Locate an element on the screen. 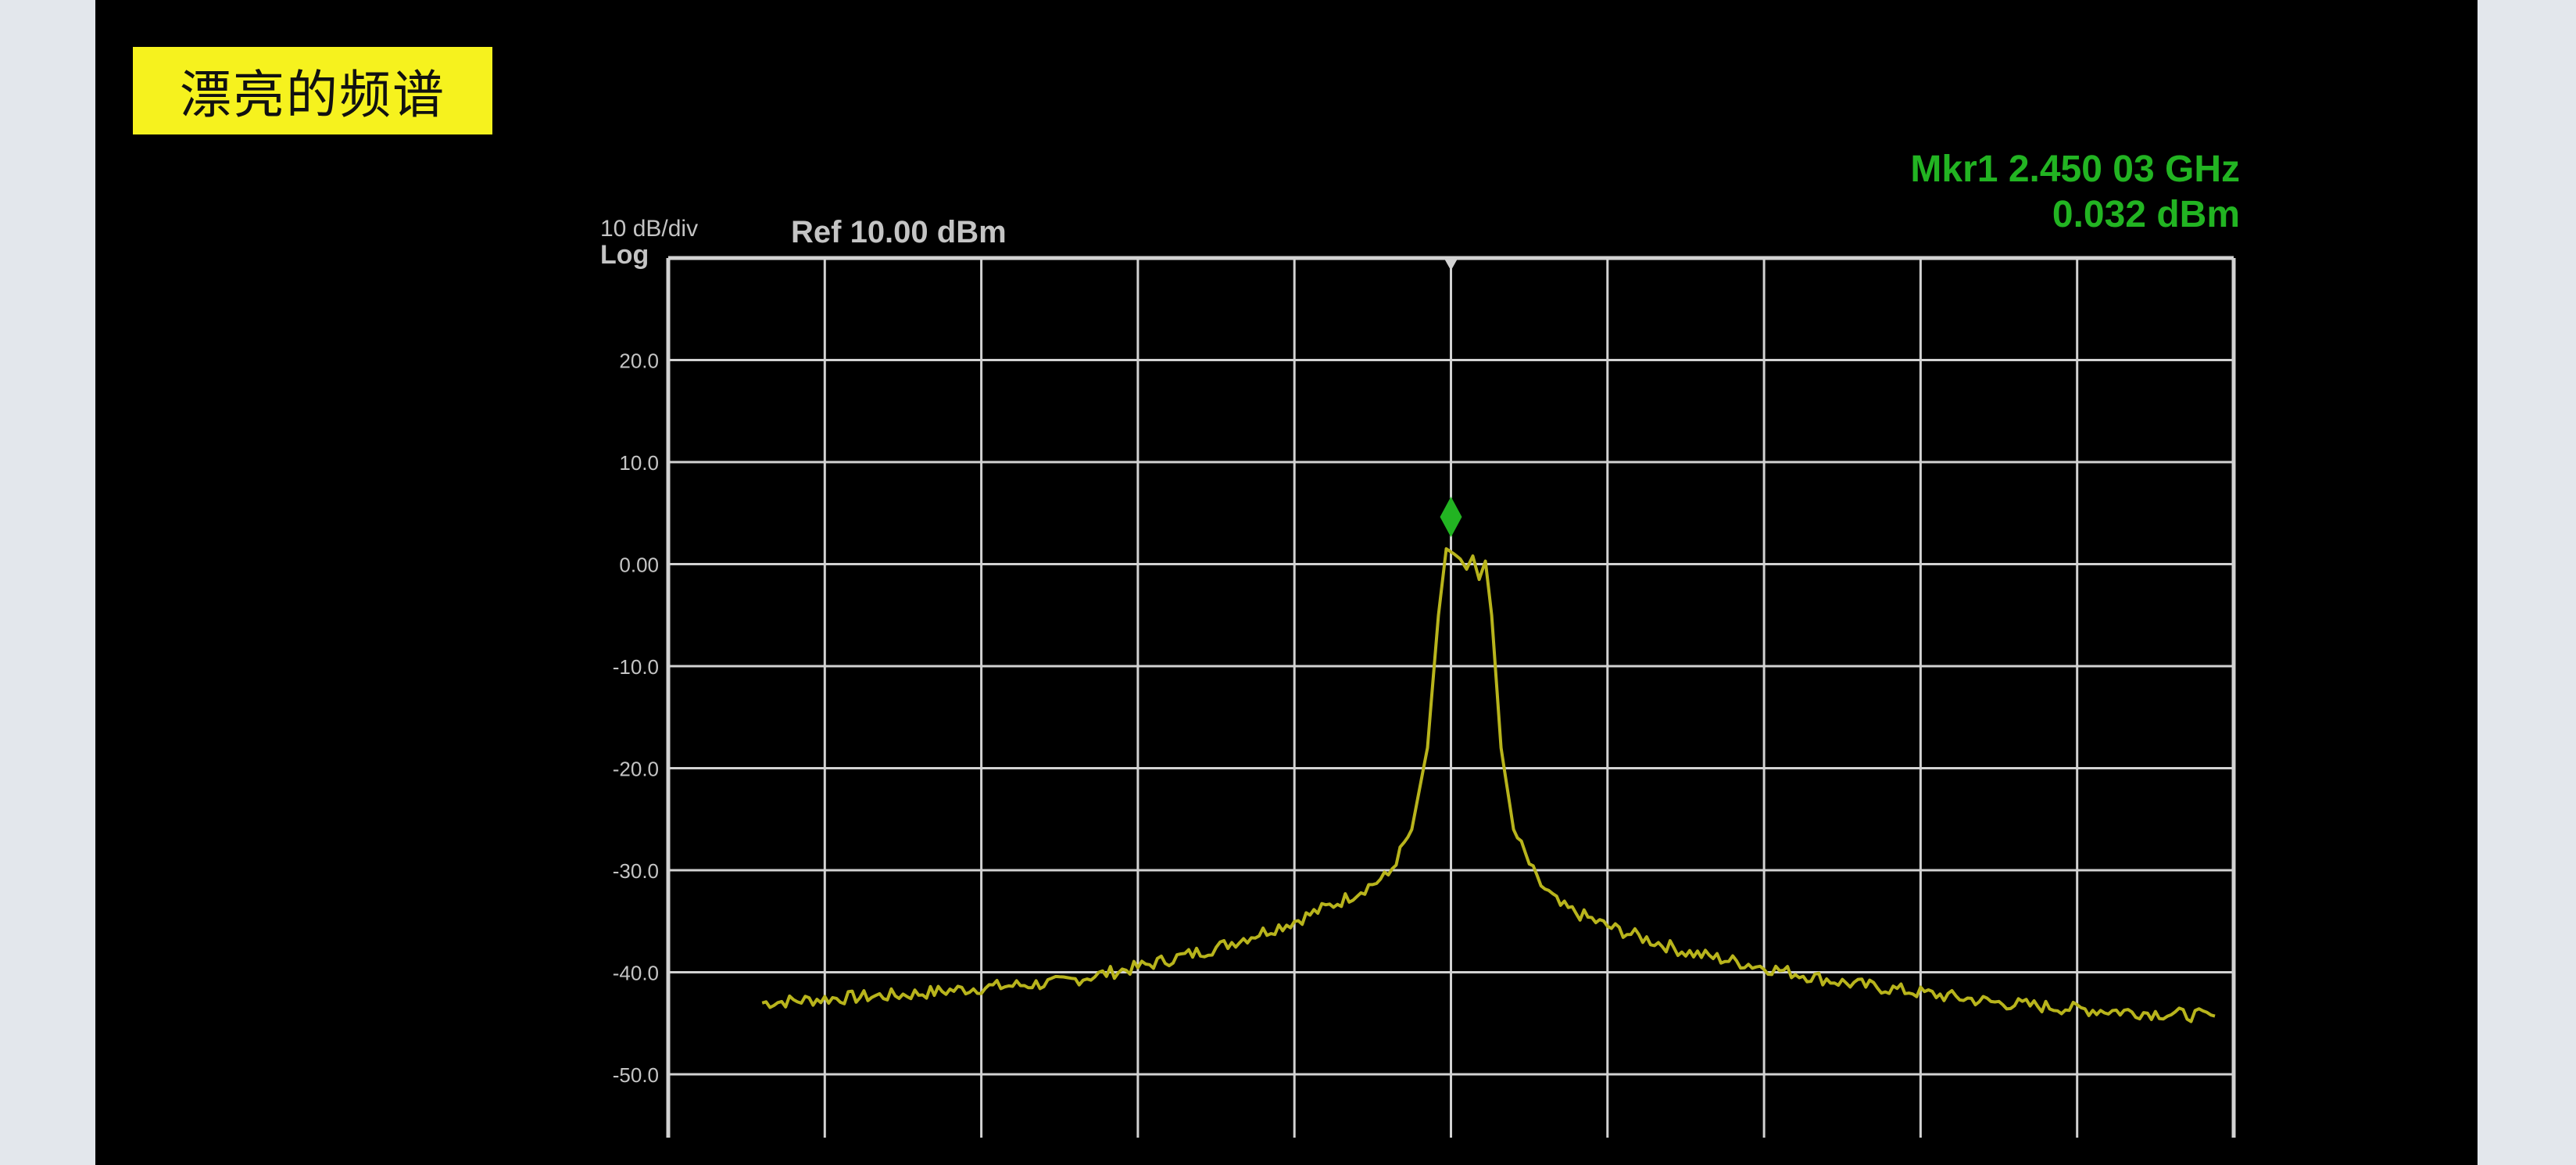 The height and width of the screenshot is (1165, 2576). y-tick-labels: 20.0 10.0 0.00 -10.0 -20.0 -30.0 -40.0 -50.0 is located at coordinates (636, 719).